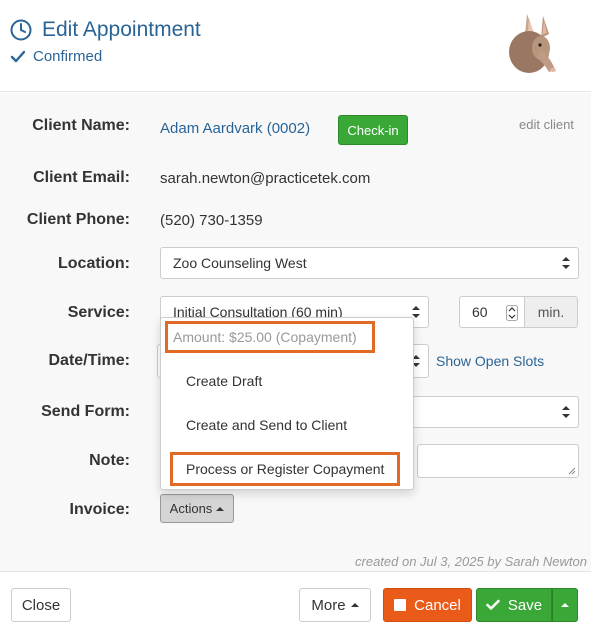 This screenshot has width=591, height=631. Describe the element at coordinates (21, 30) in the screenshot. I see `clock-icon` at that location.